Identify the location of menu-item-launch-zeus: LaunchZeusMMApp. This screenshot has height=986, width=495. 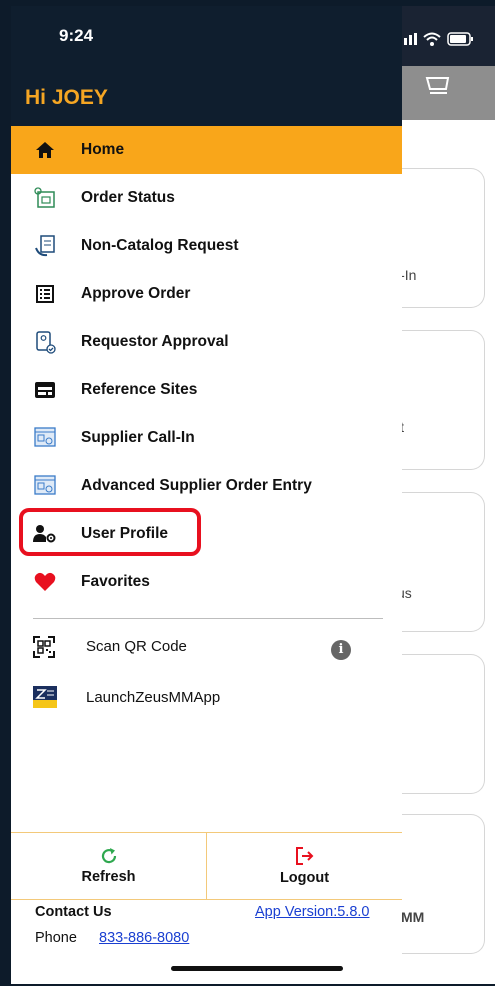
(126, 697).